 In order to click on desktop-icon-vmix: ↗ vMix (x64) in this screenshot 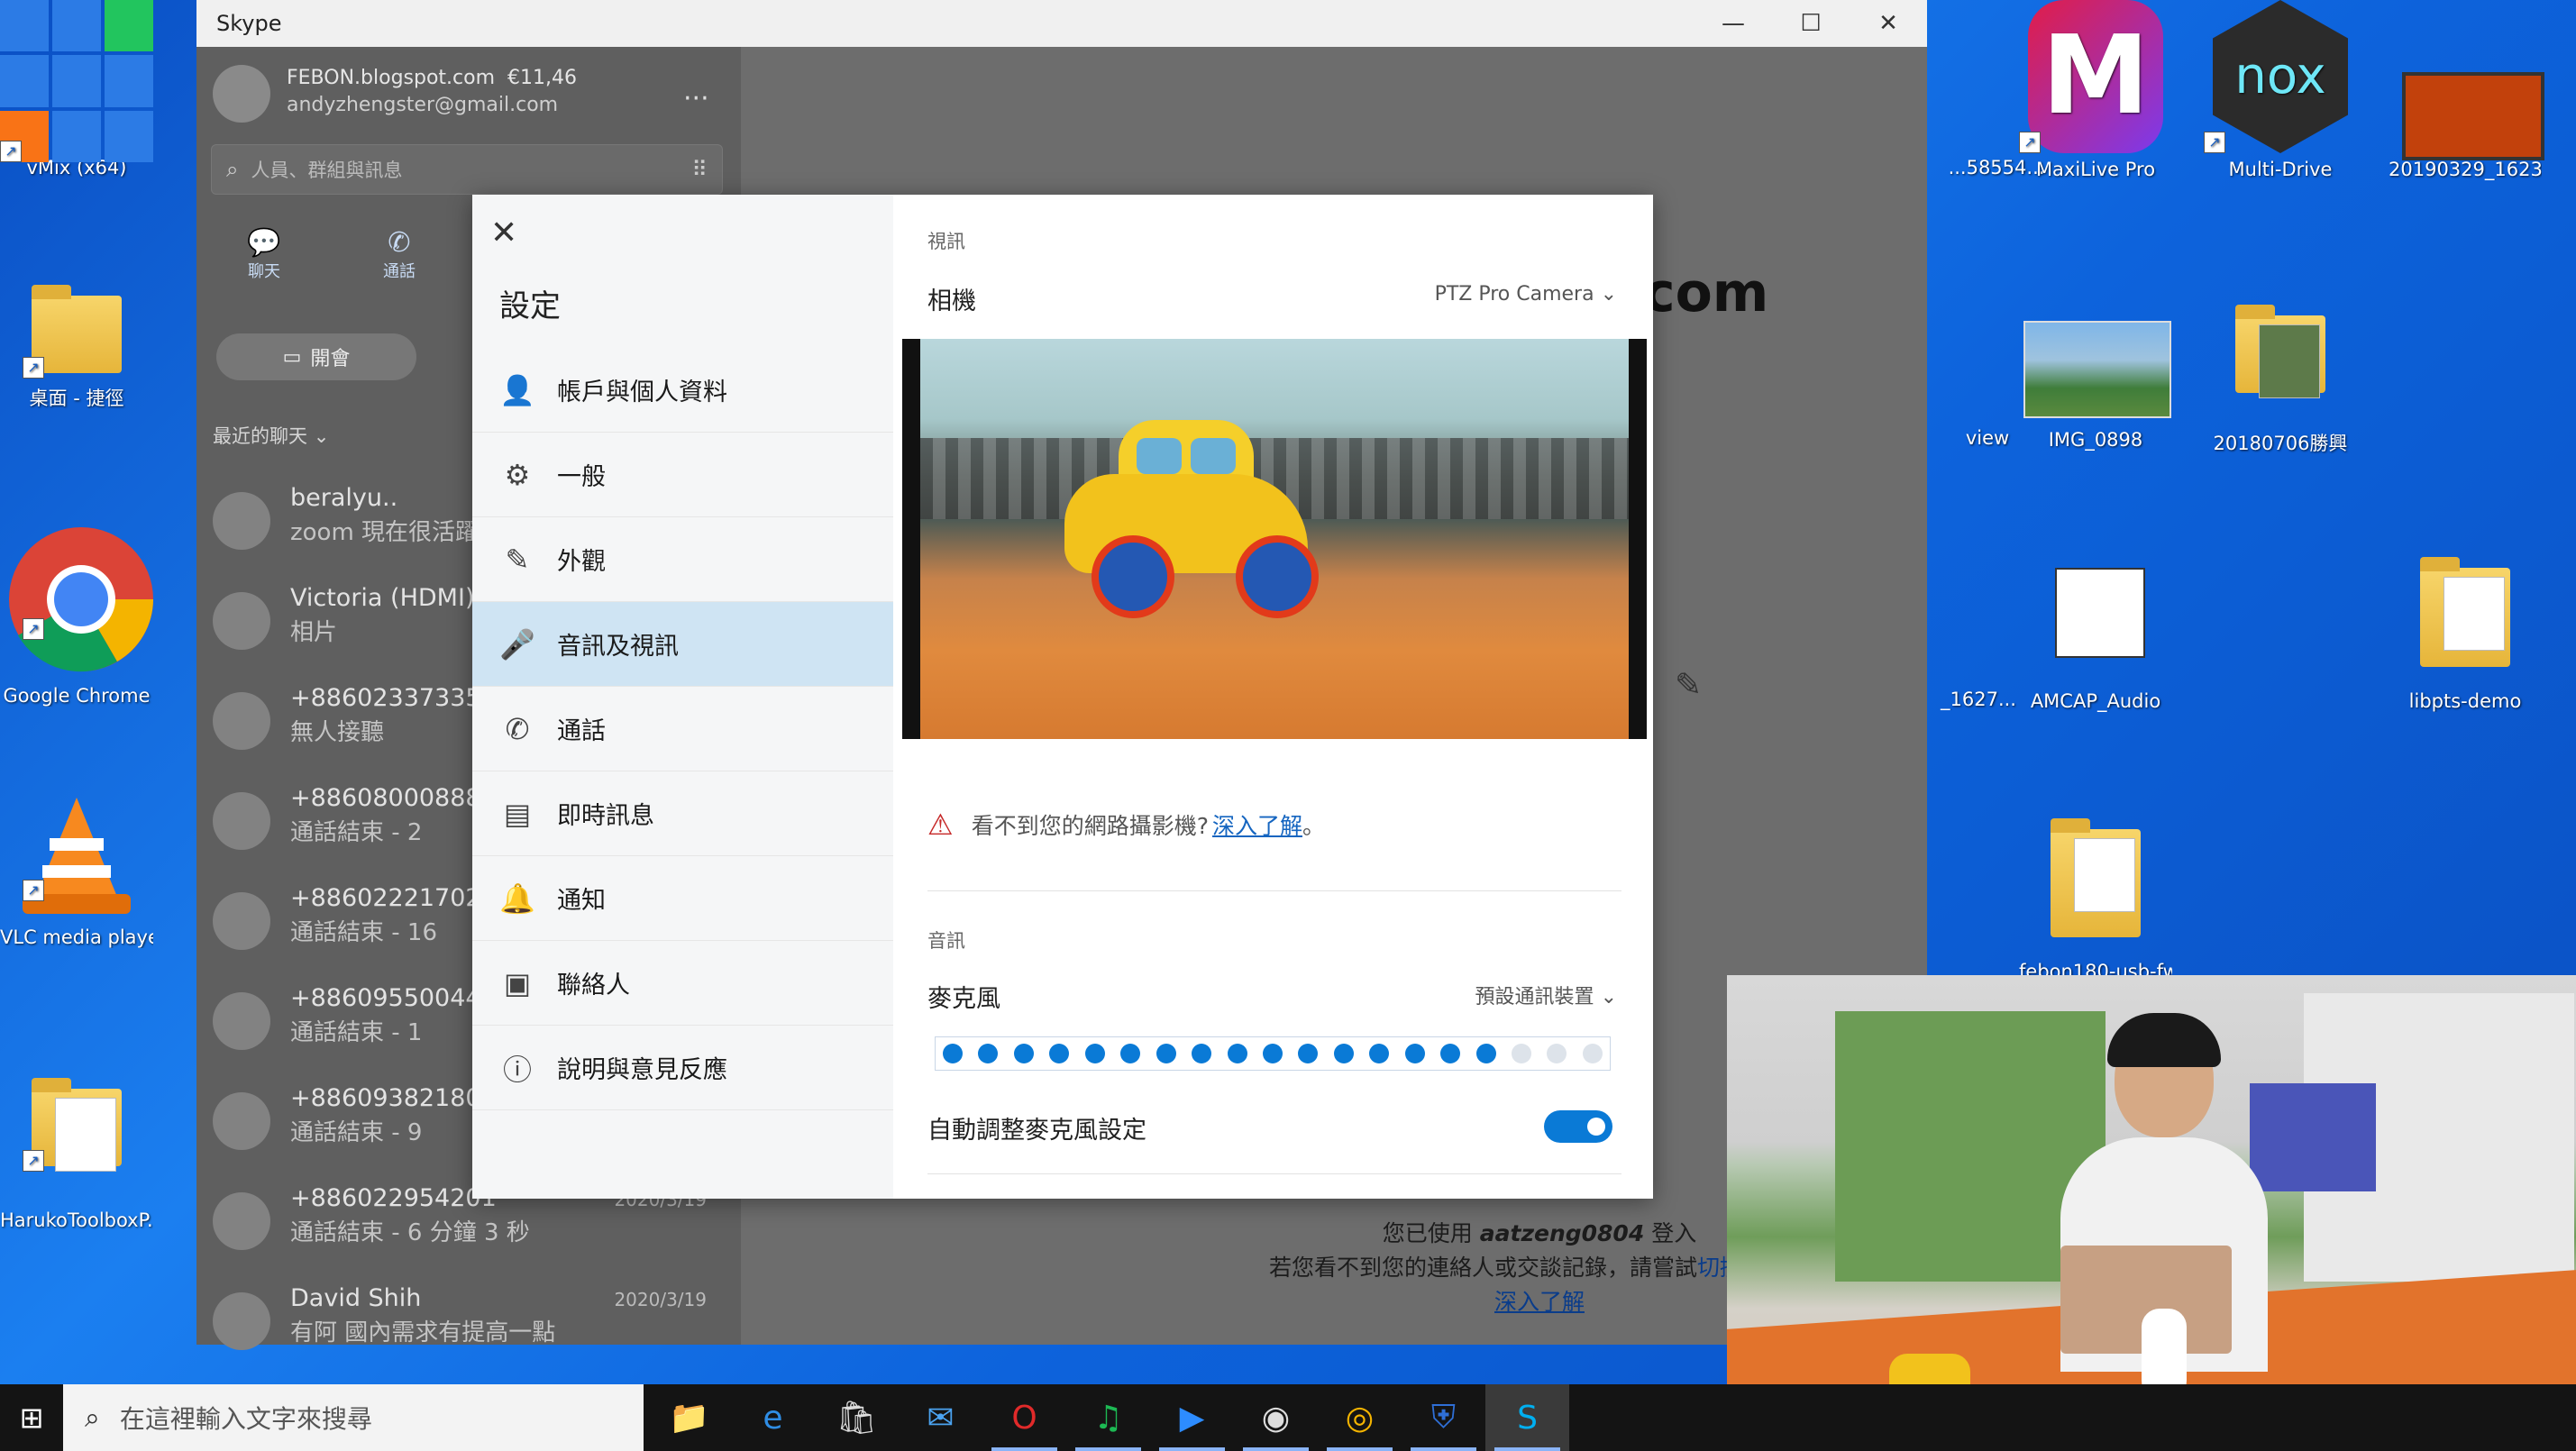, I will do `click(76, 89)`.